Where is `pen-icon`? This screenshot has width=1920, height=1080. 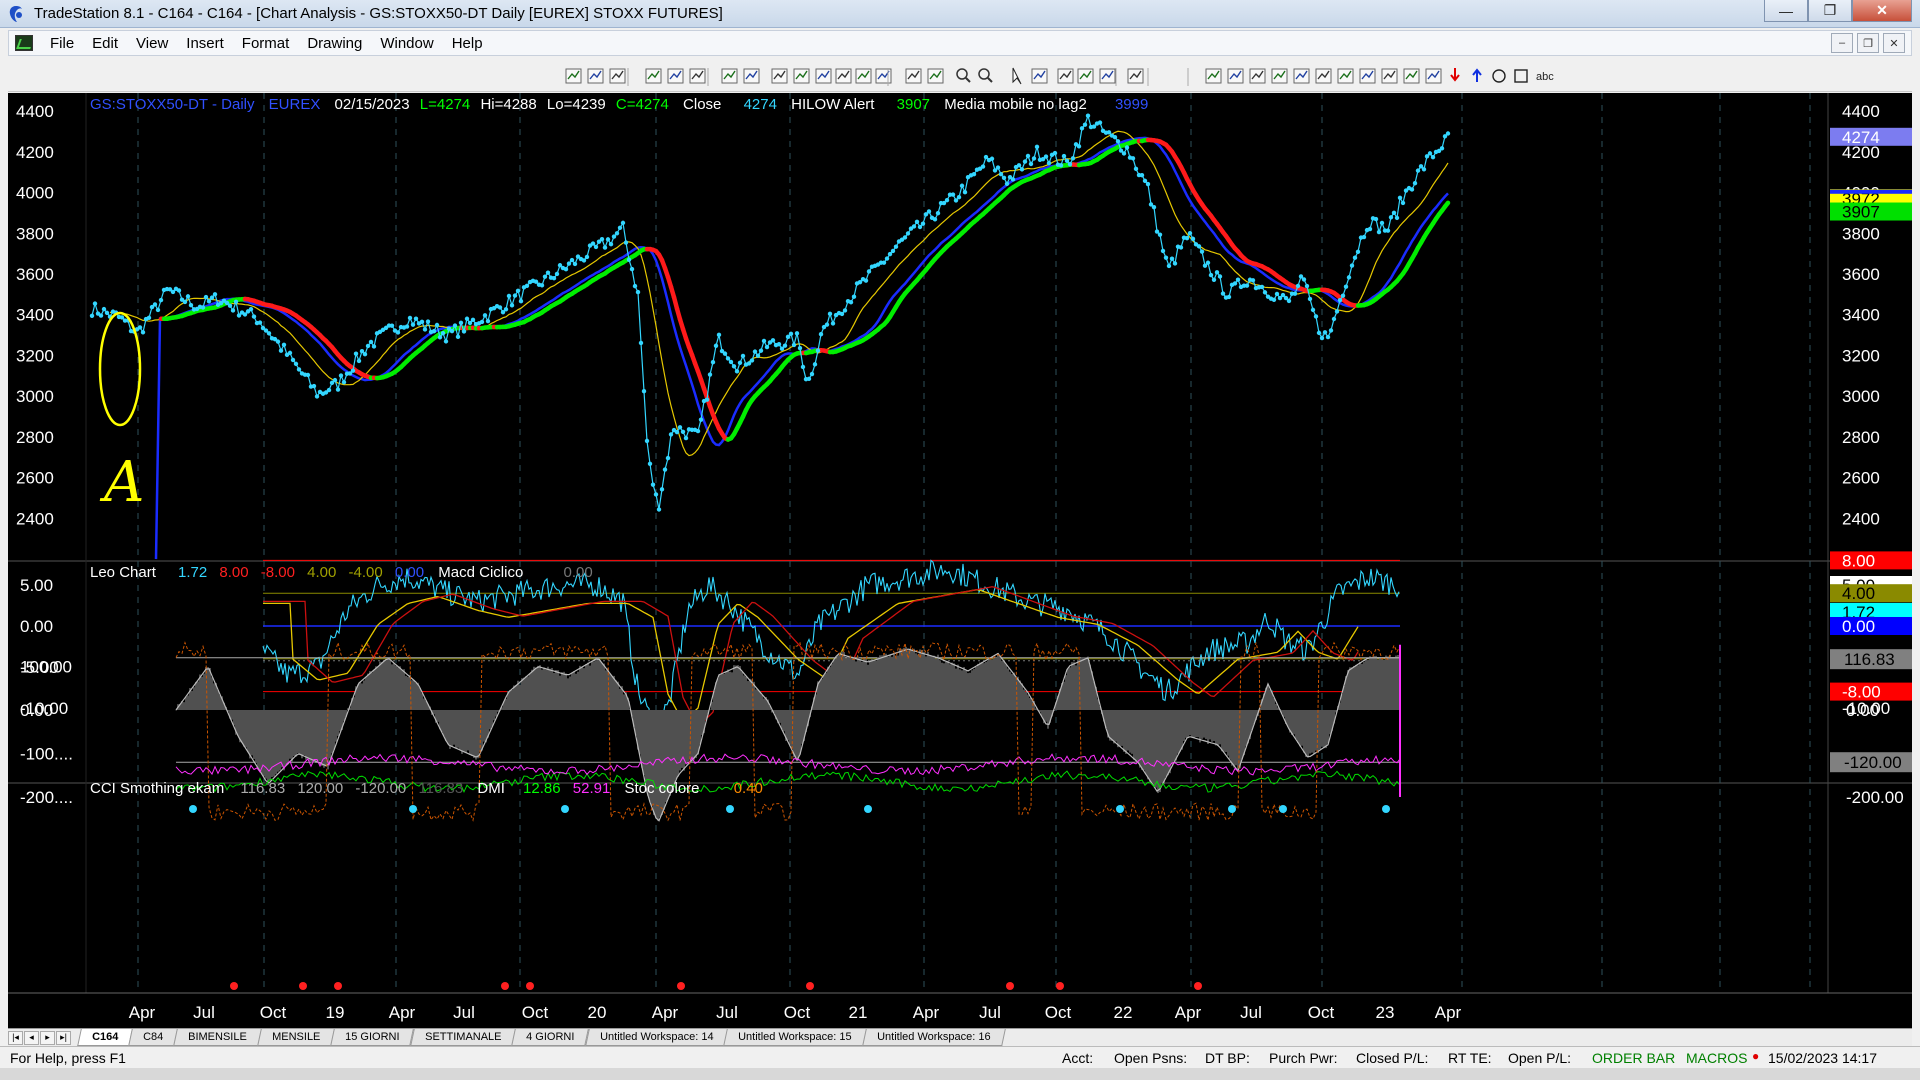 pen-icon is located at coordinates (1411, 76).